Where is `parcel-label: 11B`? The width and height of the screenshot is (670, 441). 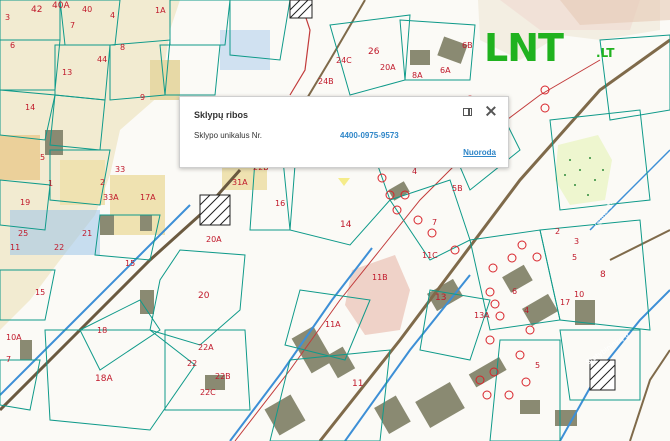 parcel-label: 11B is located at coordinates (380, 277).